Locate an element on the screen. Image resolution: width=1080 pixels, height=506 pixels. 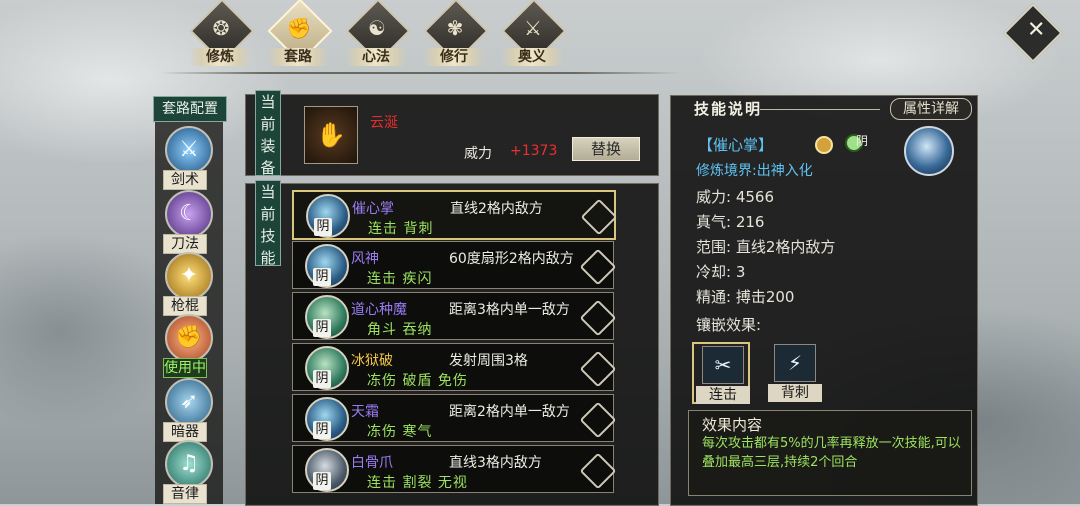
skill-attributes: 连击 背刺 is located at coordinates (401, 229).